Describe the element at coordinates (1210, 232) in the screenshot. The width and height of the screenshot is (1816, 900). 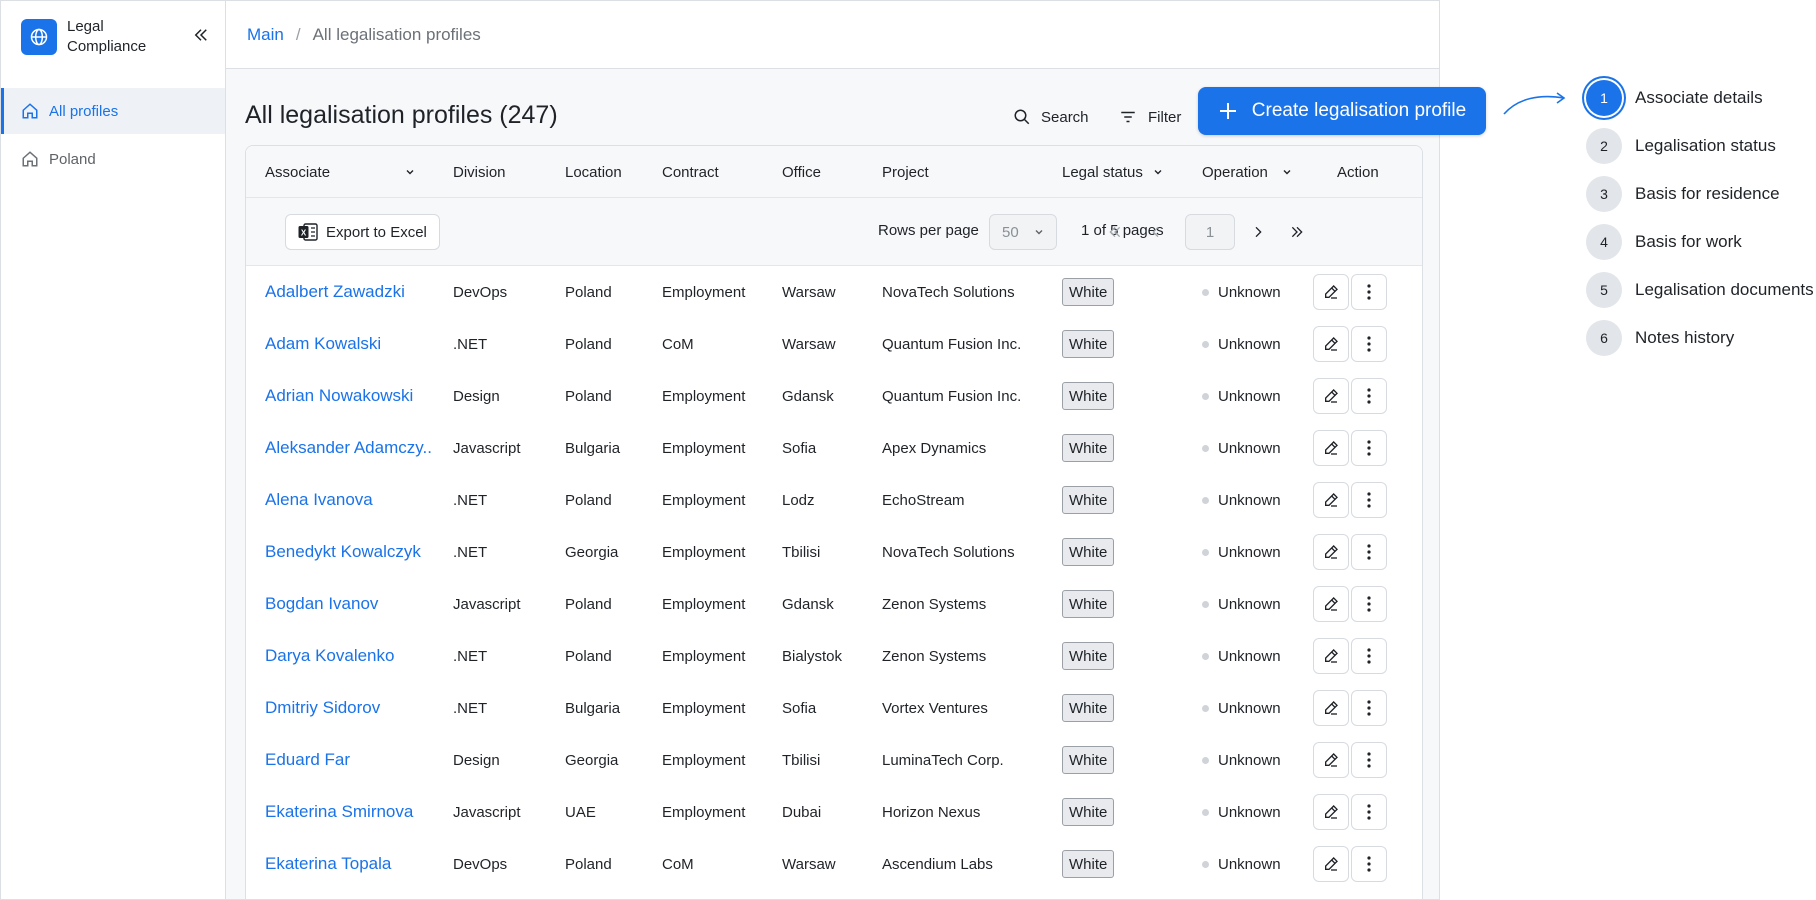
I see `page-number-input` at that location.